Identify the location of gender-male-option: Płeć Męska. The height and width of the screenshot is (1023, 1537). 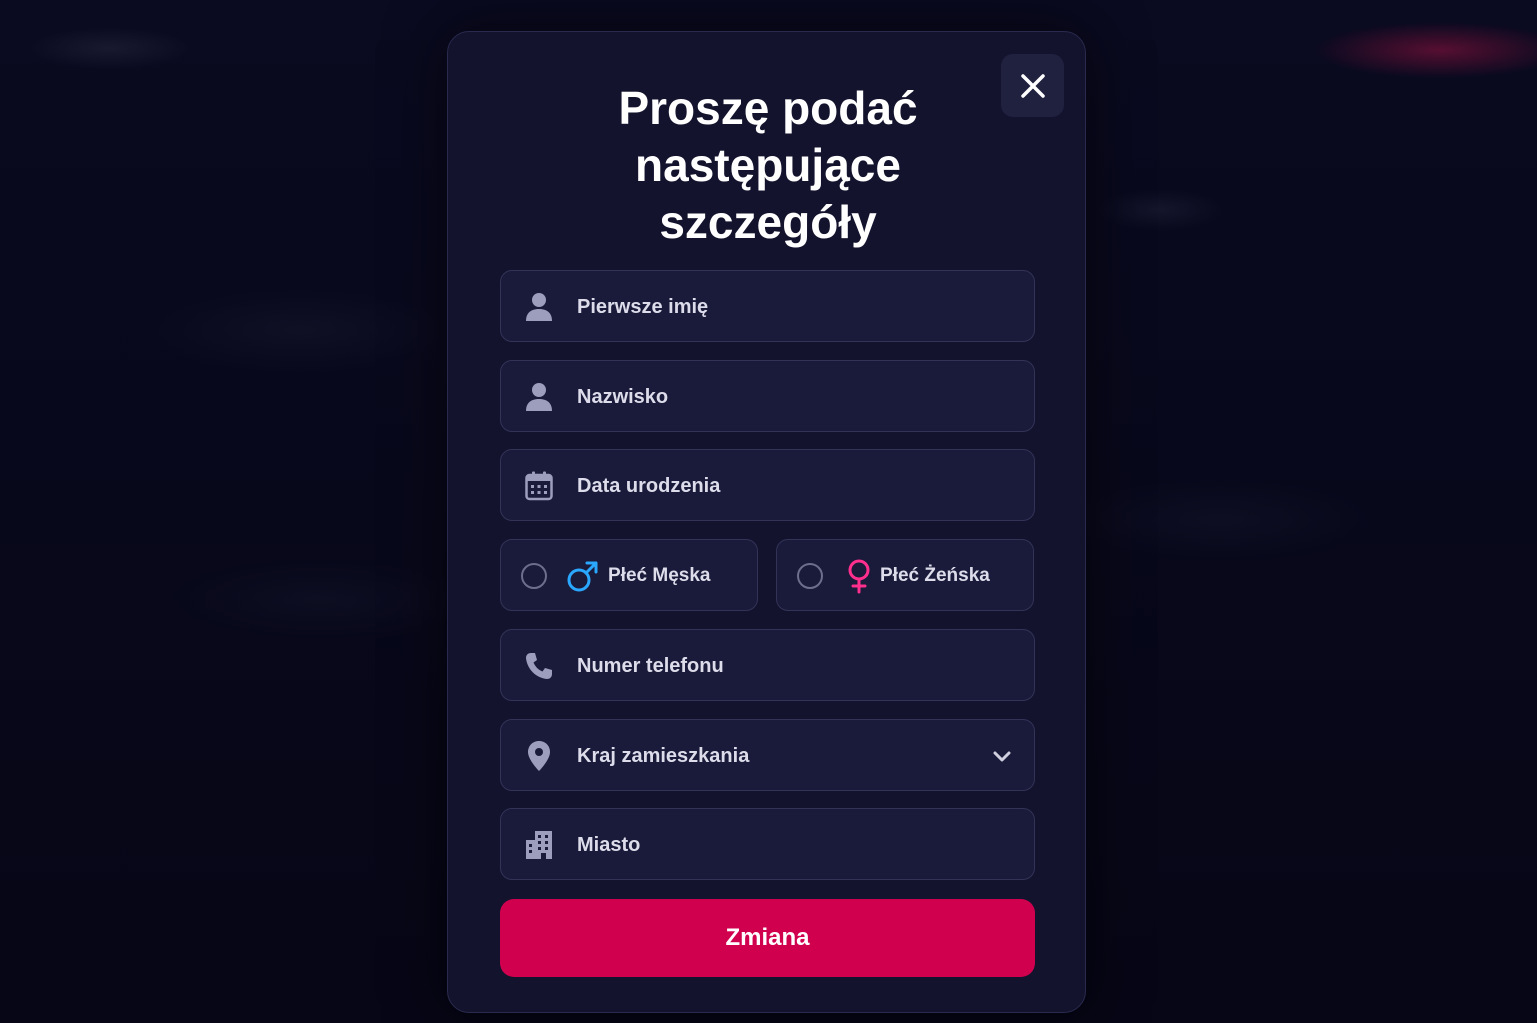
(629, 575).